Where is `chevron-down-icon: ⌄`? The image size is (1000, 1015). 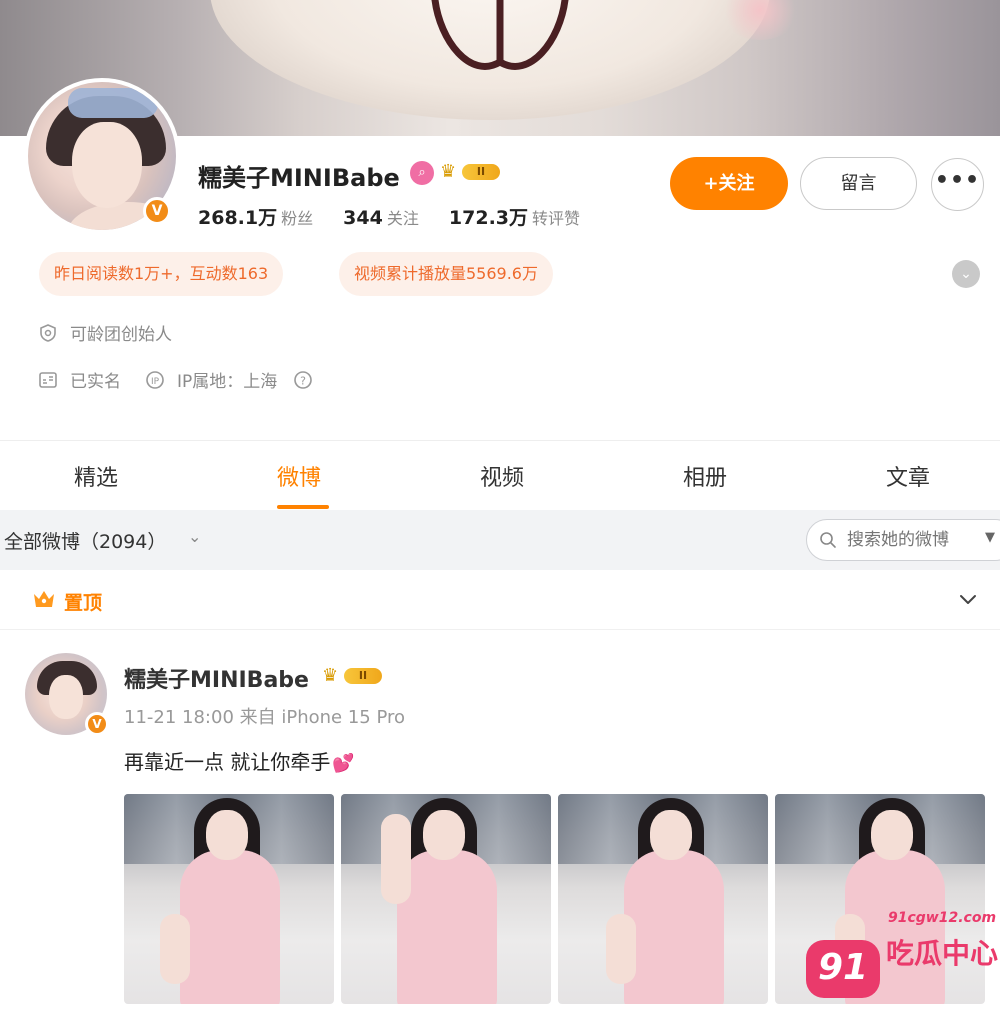
chevron-down-icon: ⌄ is located at coordinates (194, 536).